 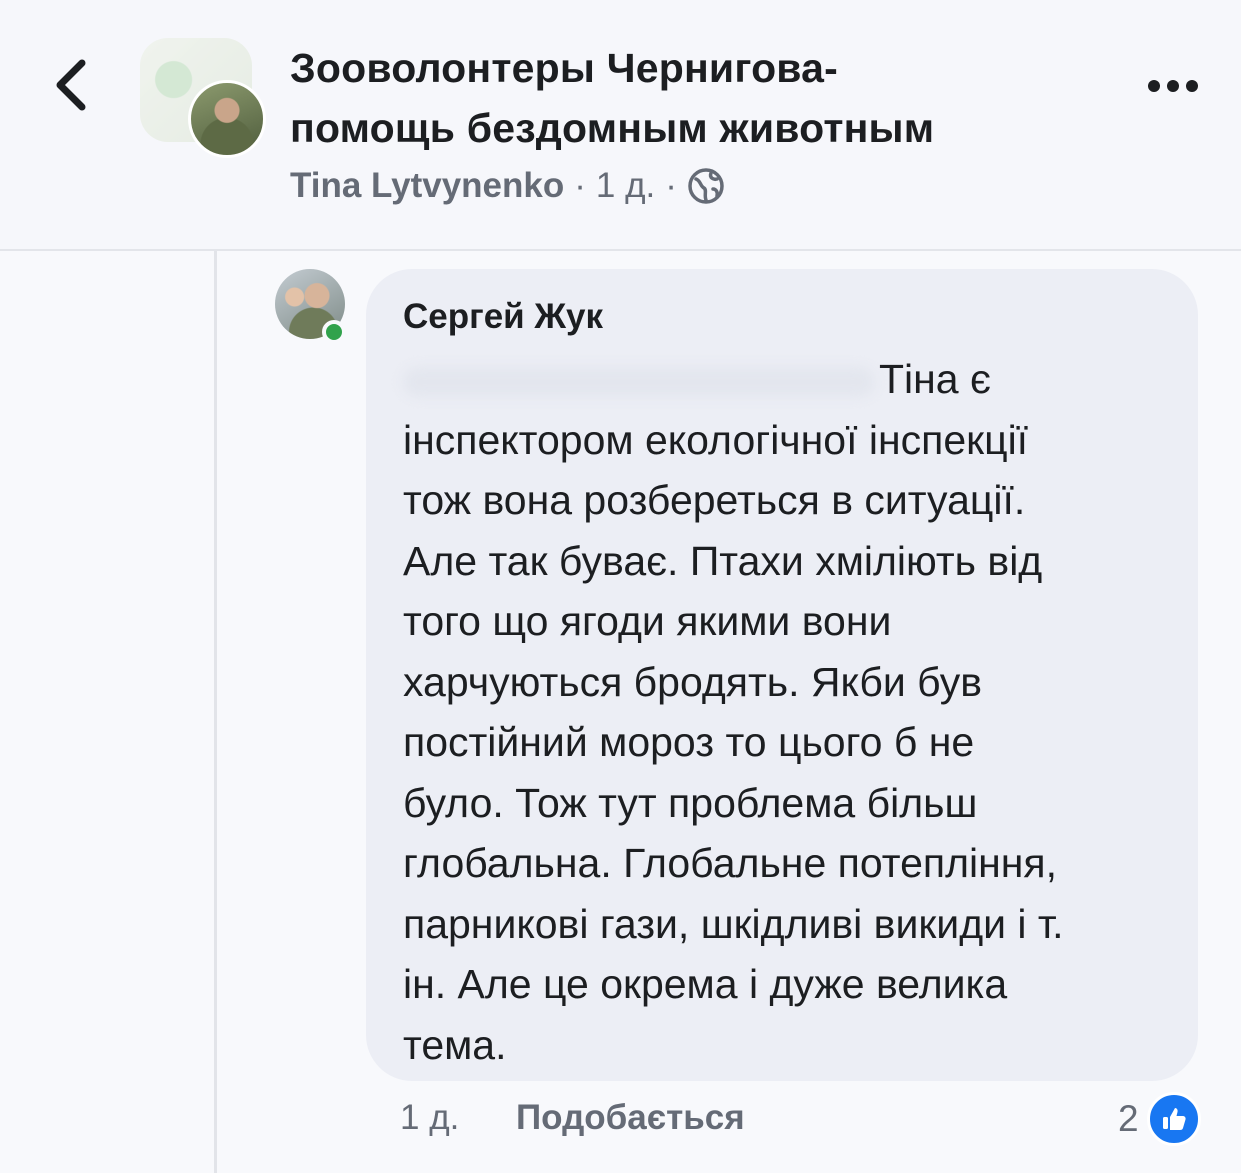 What do you see at coordinates (429, 1118) in the screenshot?
I see `comment-time: 1 д.` at bounding box center [429, 1118].